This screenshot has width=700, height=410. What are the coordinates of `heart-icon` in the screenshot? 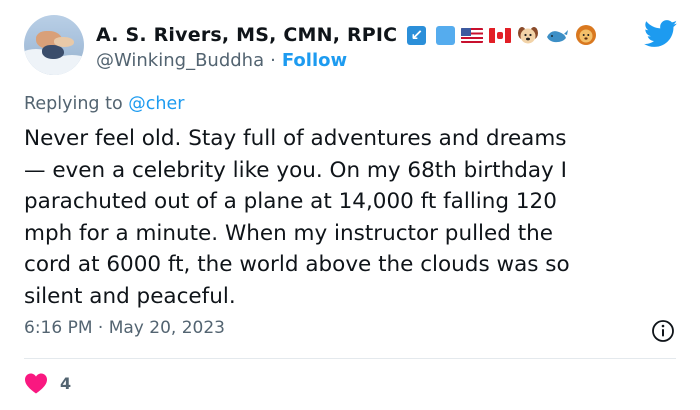 It's located at (36, 383).